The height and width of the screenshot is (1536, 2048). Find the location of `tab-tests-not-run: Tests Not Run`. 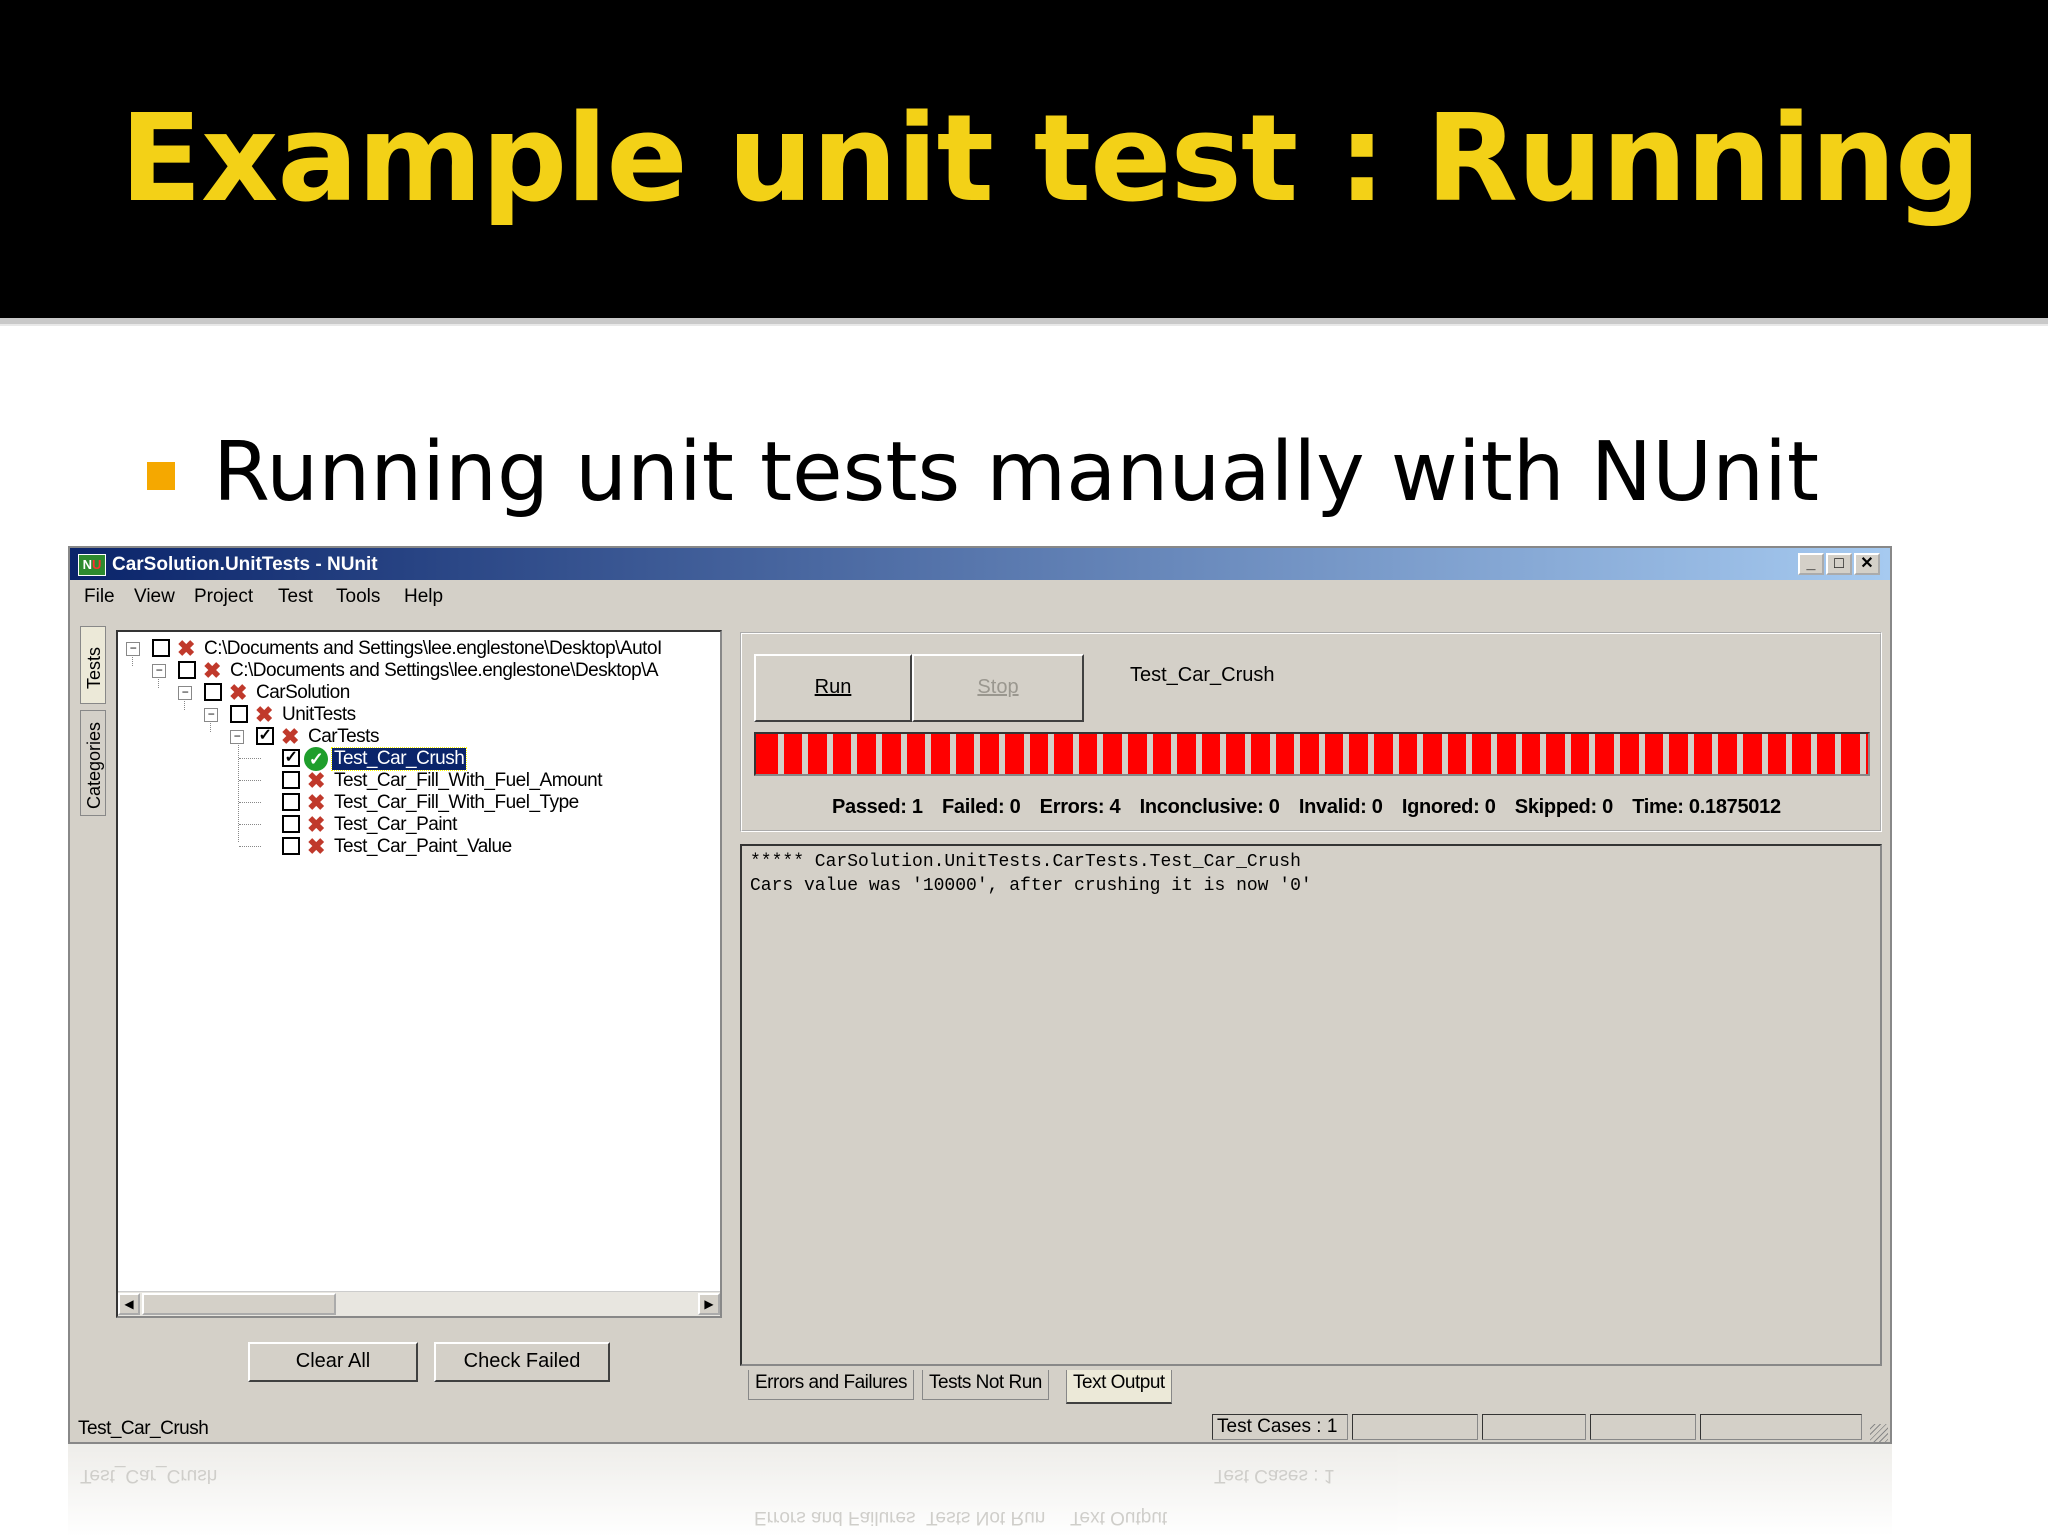

tab-tests-not-run: Tests Not Run is located at coordinates (985, 1385).